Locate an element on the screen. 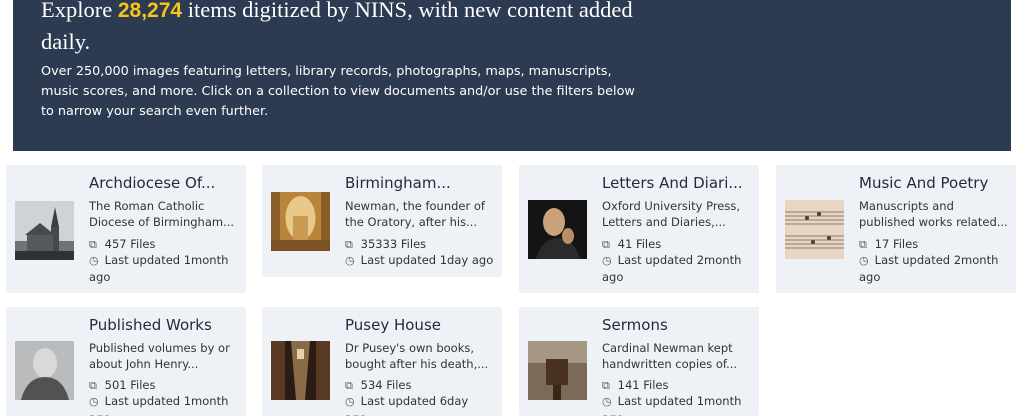 The height and width of the screenshot is (416, 1024). files-count-text: 141 Files is located at coordinates (643, 385).